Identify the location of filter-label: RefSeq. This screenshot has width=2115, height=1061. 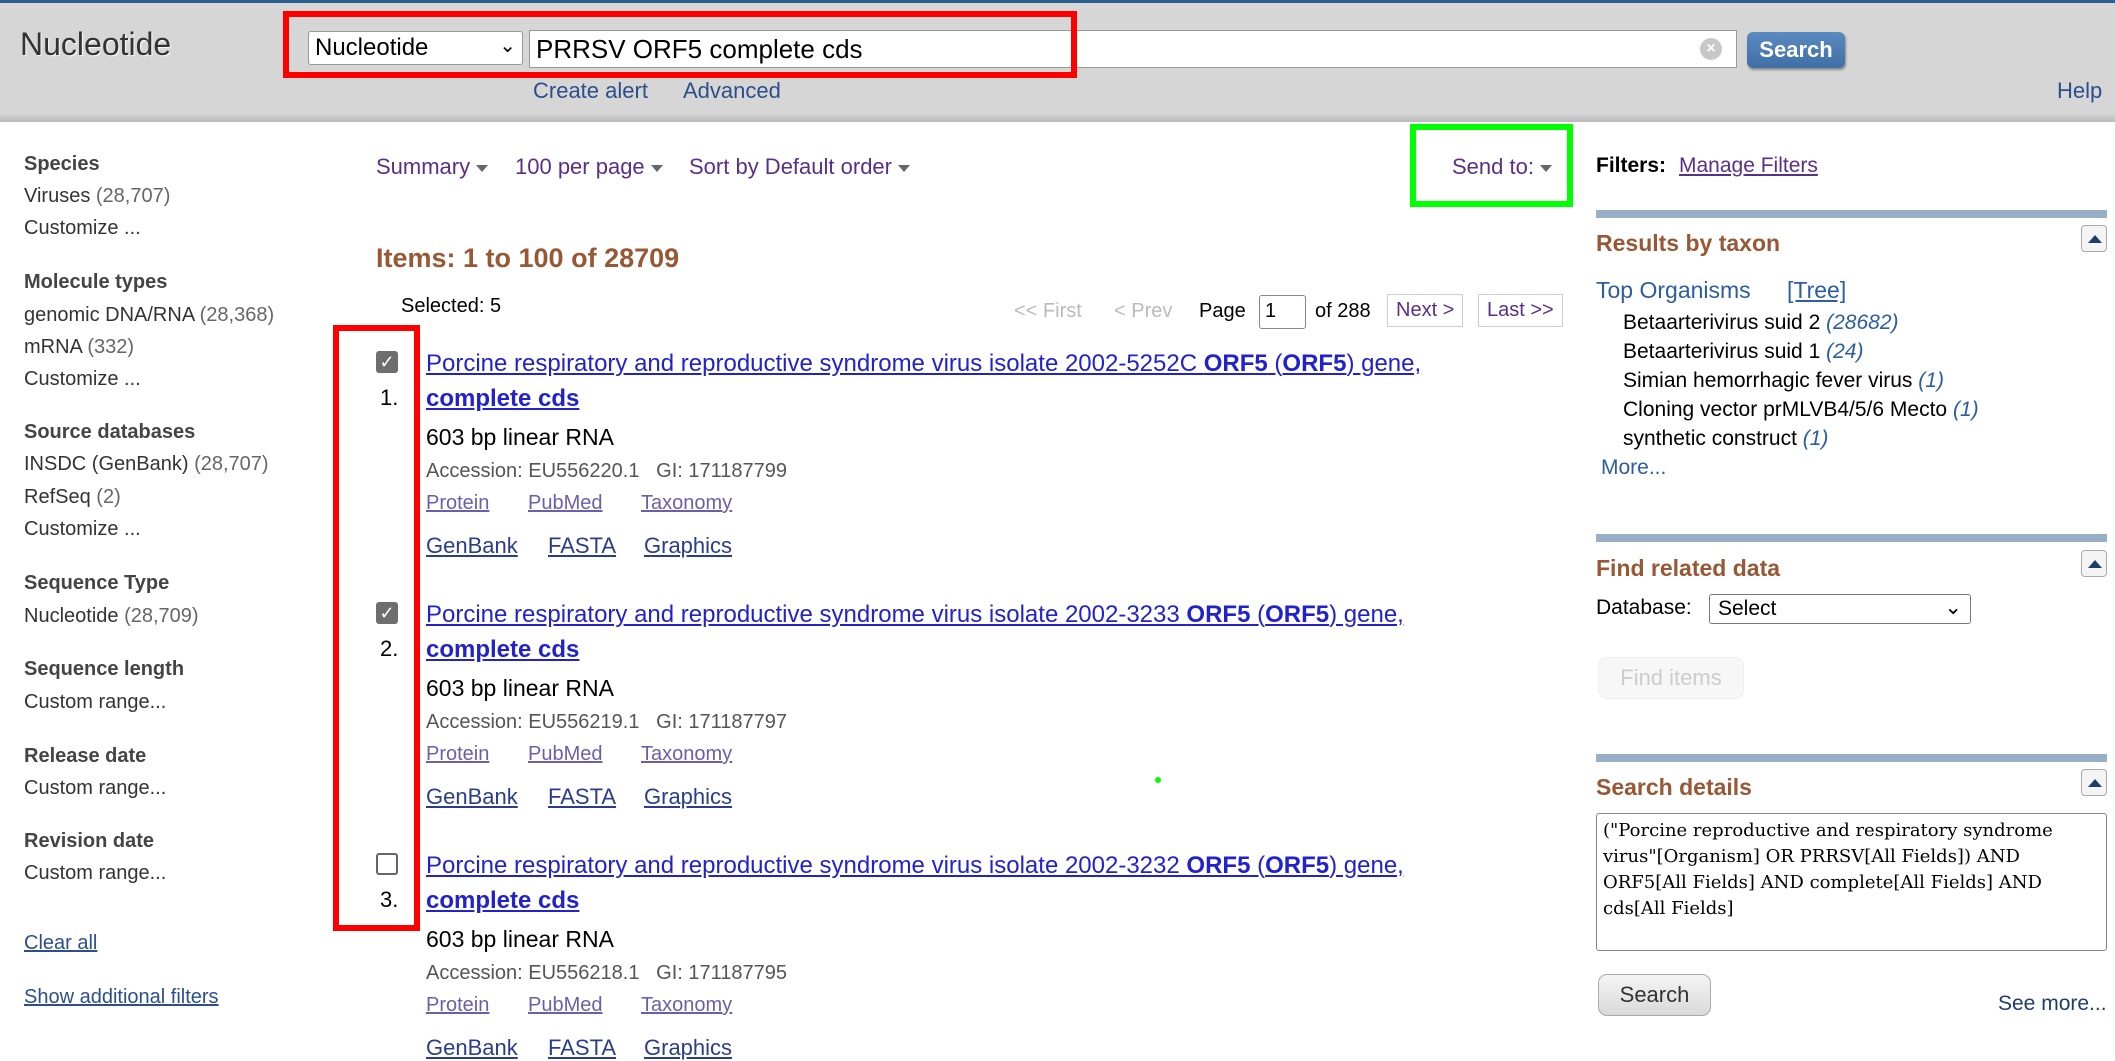
(57, 497).